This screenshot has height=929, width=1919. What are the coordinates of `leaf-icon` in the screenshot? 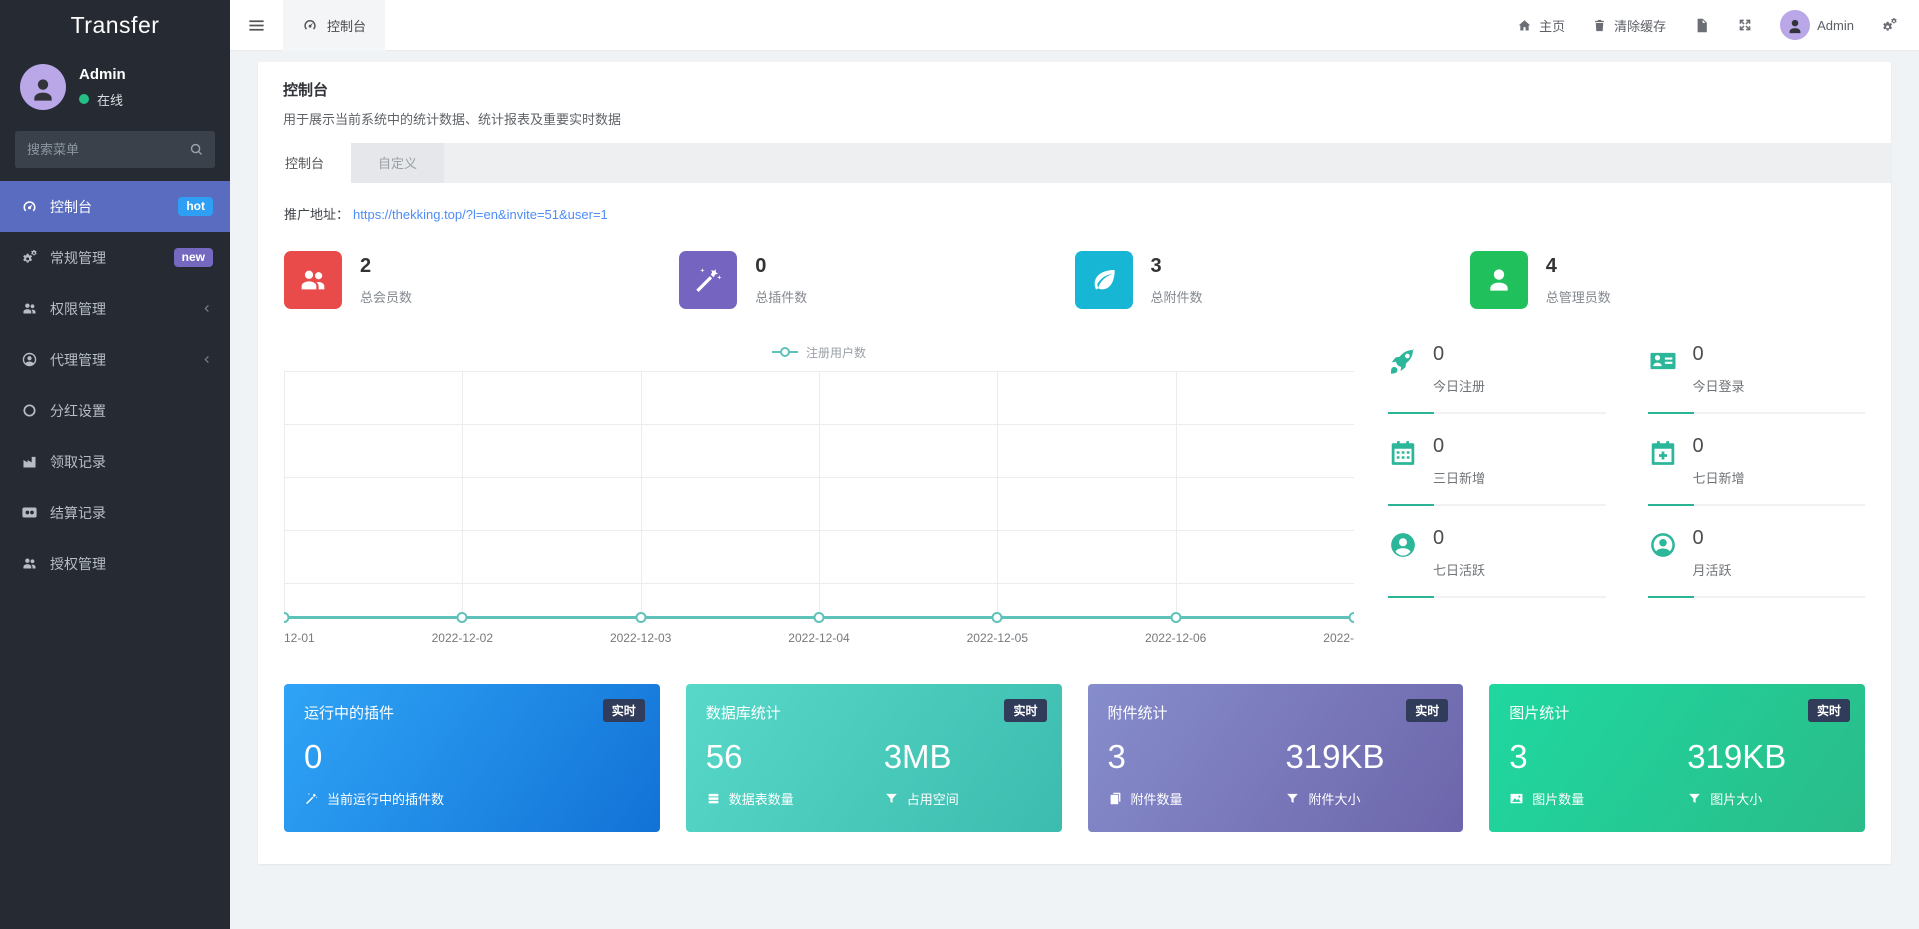 It's located at (1103, 280).